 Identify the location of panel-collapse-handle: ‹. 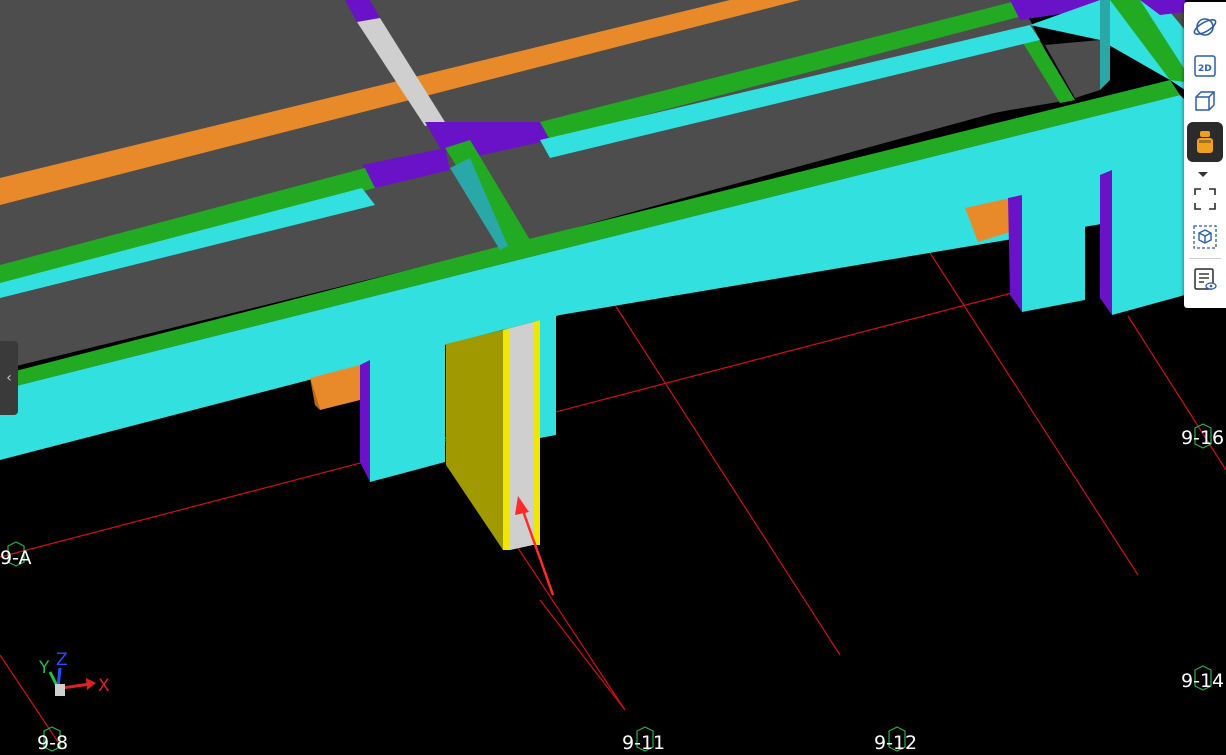
(9, 378).